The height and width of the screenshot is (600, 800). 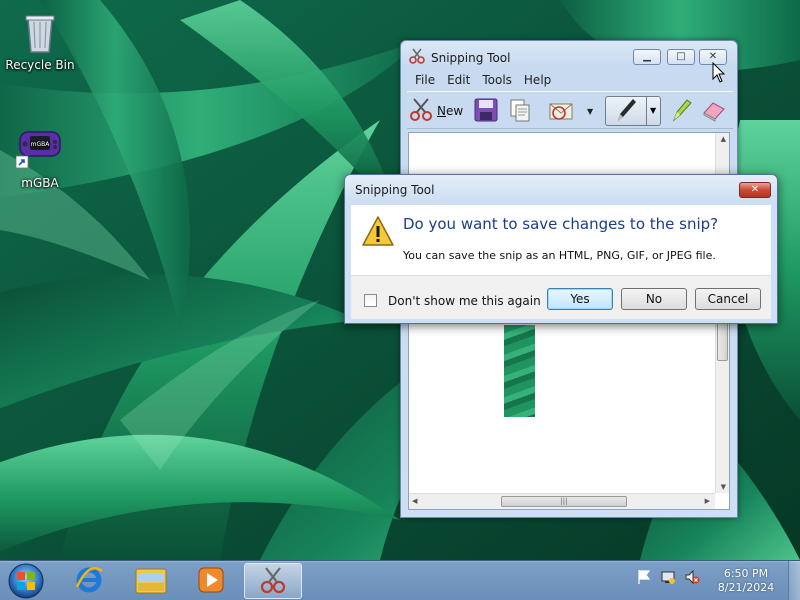 What do you see at coordinates (519, 371) in the screenshot?
I see `snip-image` at bounding box center [519, 371].